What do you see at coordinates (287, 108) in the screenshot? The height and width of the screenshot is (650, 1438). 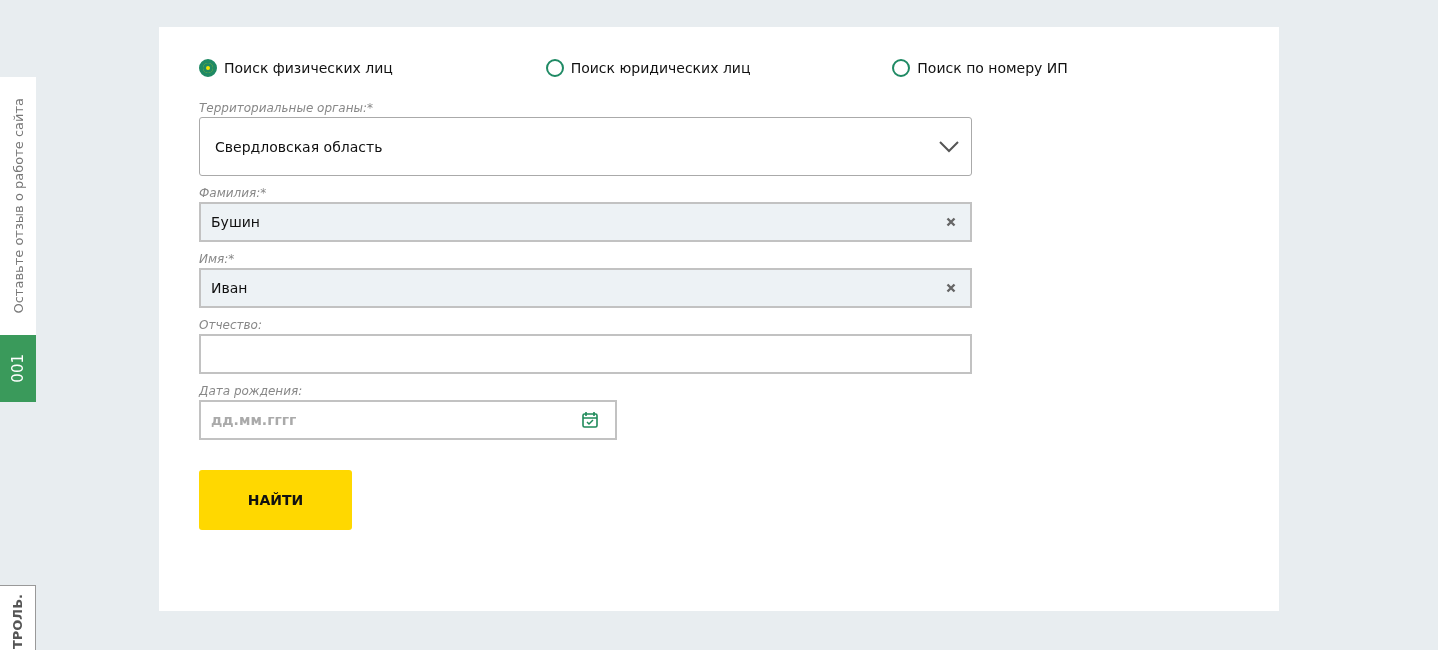 I see `field-label: Территориальные органы:*` at bounding box center [287, 108].